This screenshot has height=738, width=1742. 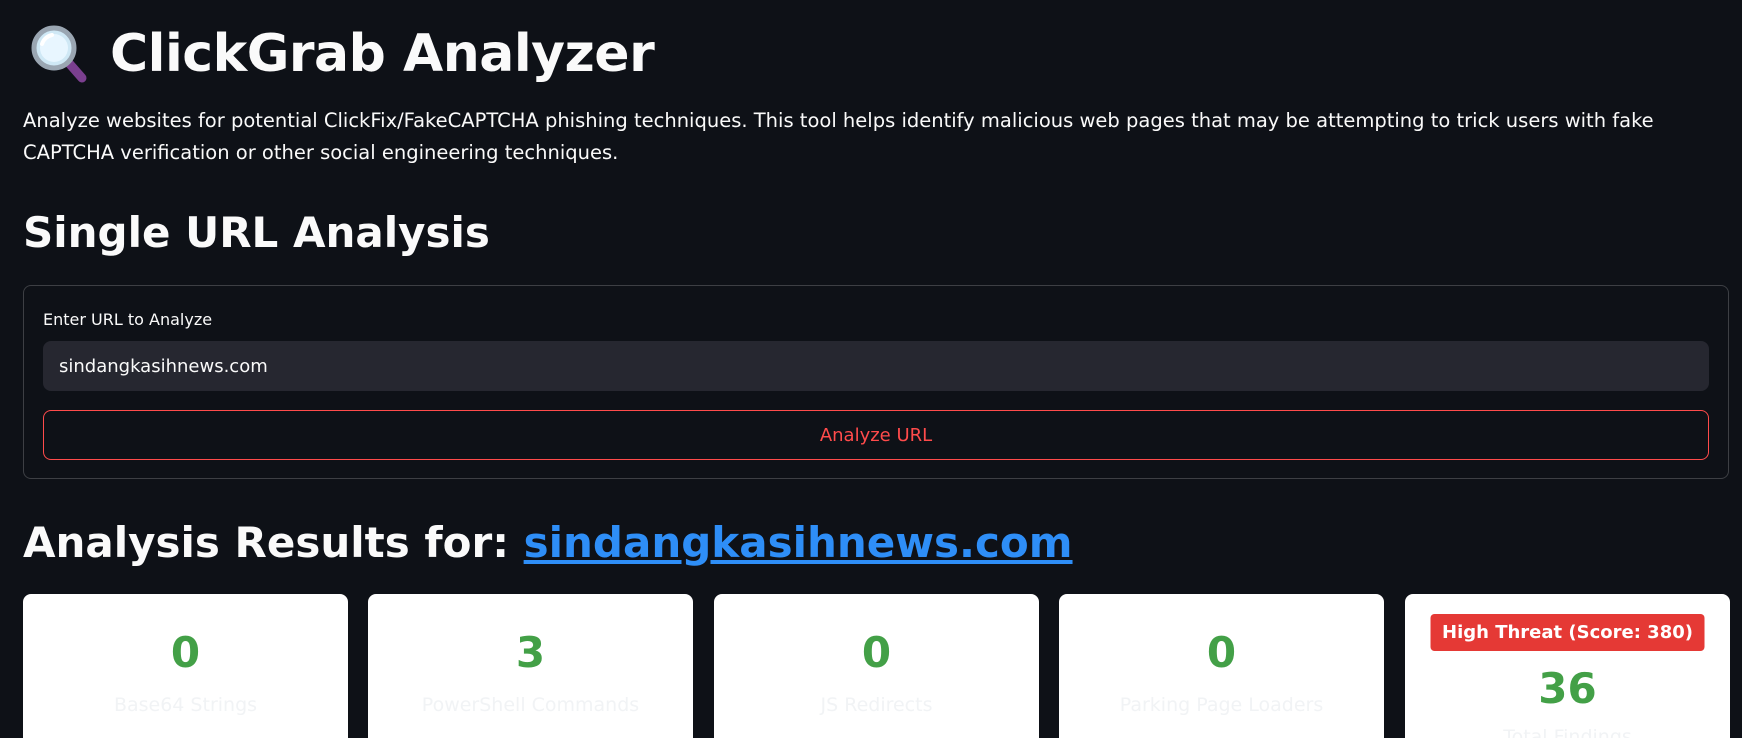 What do you see at coordinates (530, 652) in the screenshot?
I see `metric-value: 3` at bounding box center [530, 652].